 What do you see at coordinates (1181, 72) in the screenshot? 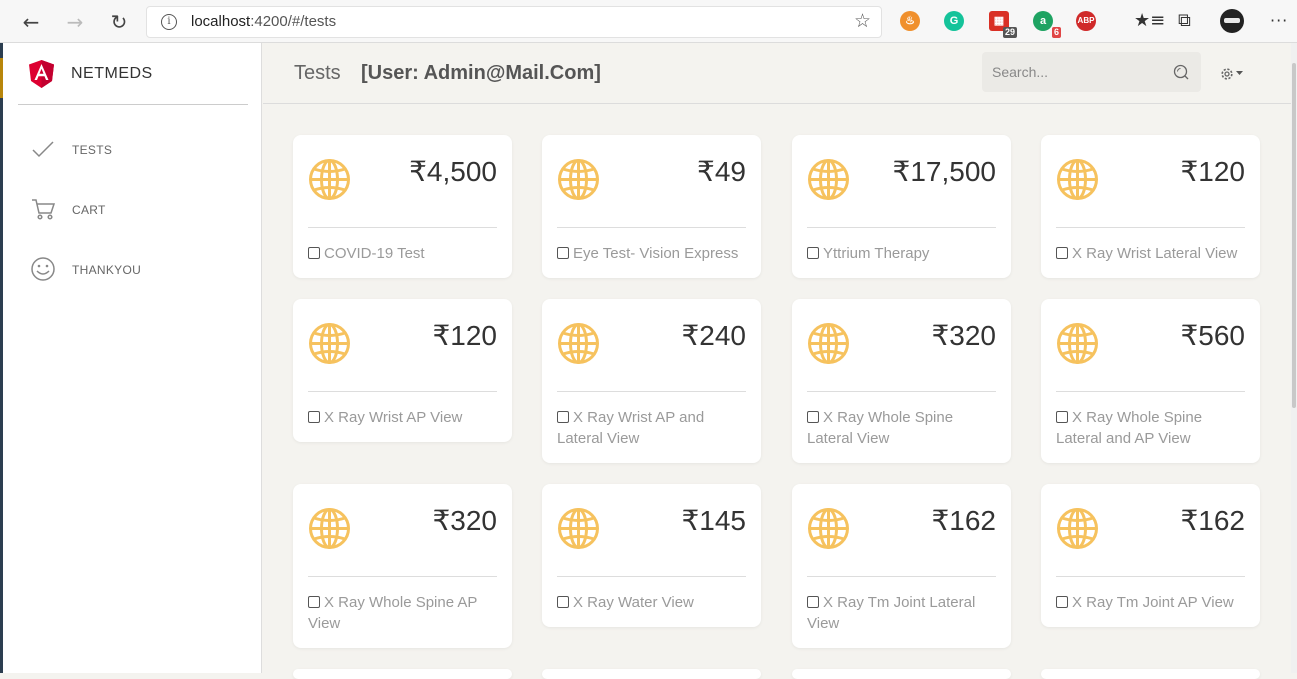
I see `search-icon` at bounding box center [1181, 72].